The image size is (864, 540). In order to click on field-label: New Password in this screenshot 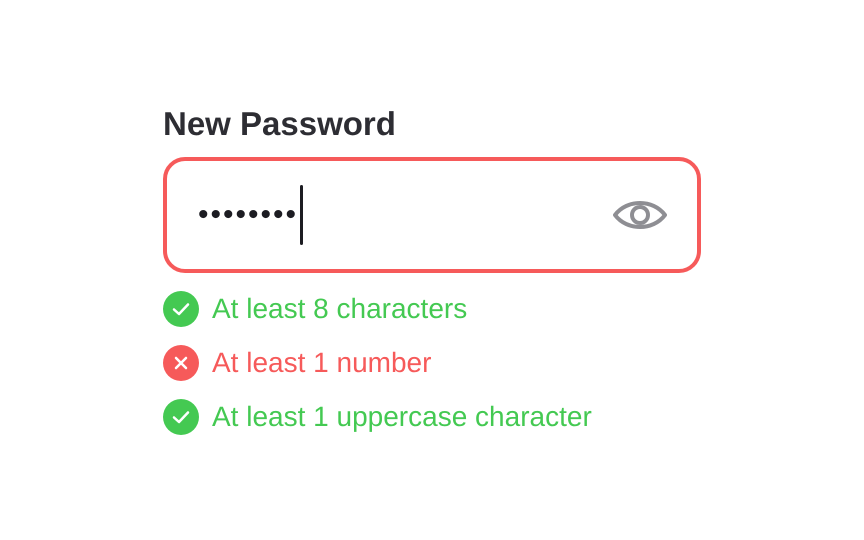, I will do `click(279, 124)`.